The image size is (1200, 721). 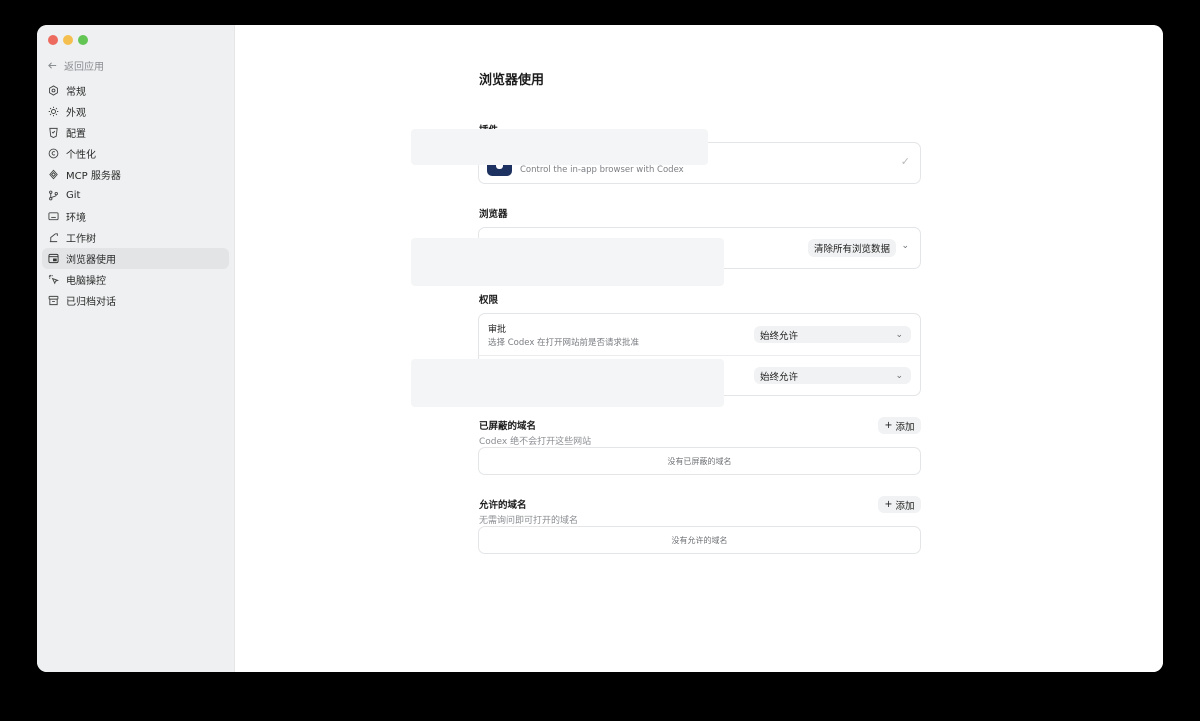 What do you see at coordinates (135, 111) in the screenshot?
I see `sidebar-item-appearance: 外观` at bounding box center [135, 111].